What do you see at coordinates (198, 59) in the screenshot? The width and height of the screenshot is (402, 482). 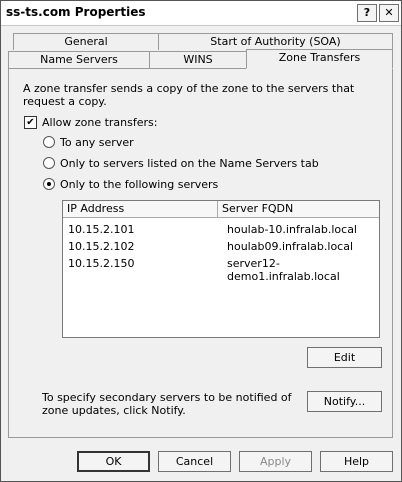 I see `tab-wins: WINS` at bounding box center [198, 59].